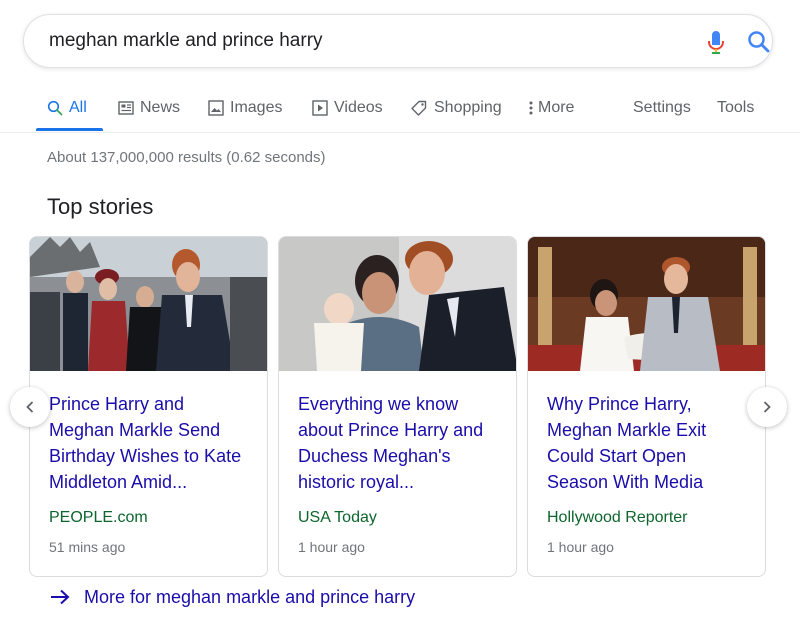 The height and width of the screenshot is (618, 800). Describe the element at coordinates (160, 107) in the screenshot. I see `tab-label: News` at that location.